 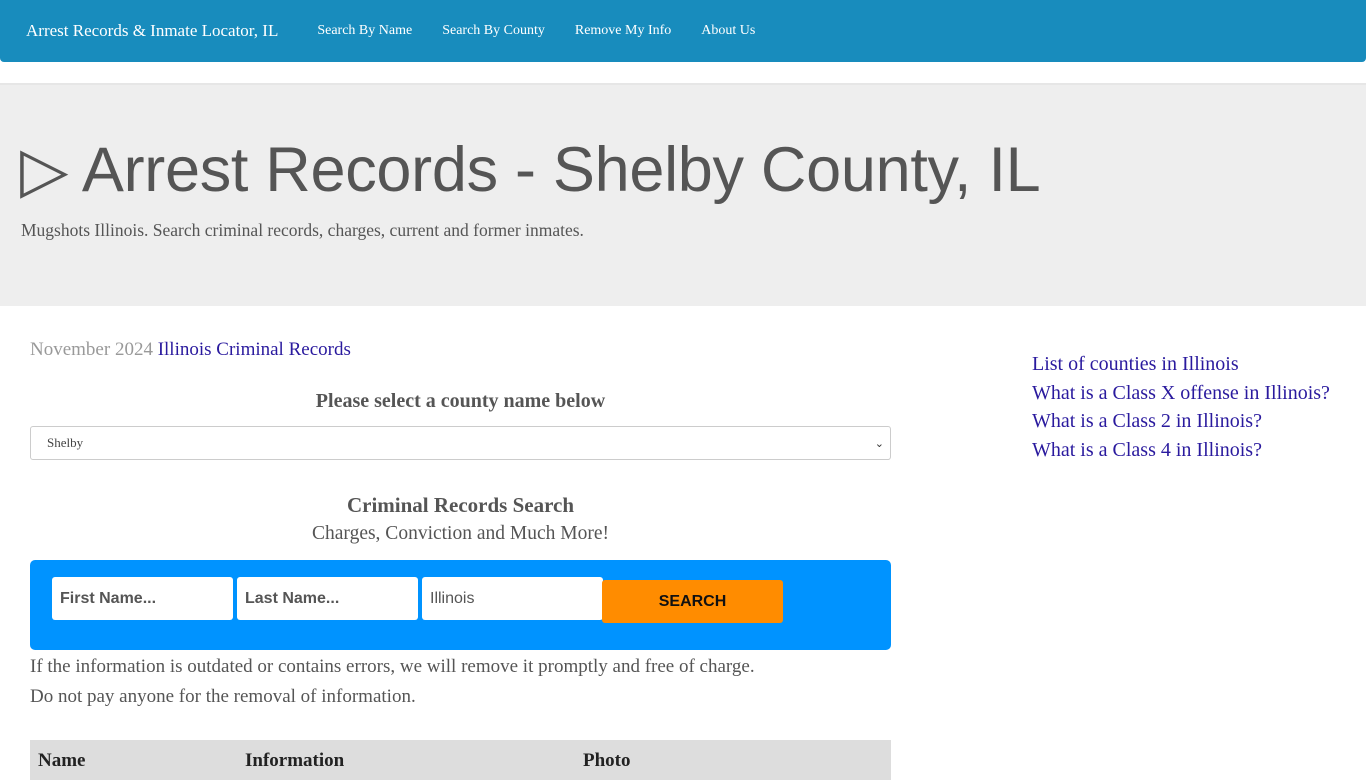 What do you see at coordinates (254, 349) in the screenshot?
I see `illinois-criminal-records-link: Illinois Criminal Records` at bounding box center [254, 349].